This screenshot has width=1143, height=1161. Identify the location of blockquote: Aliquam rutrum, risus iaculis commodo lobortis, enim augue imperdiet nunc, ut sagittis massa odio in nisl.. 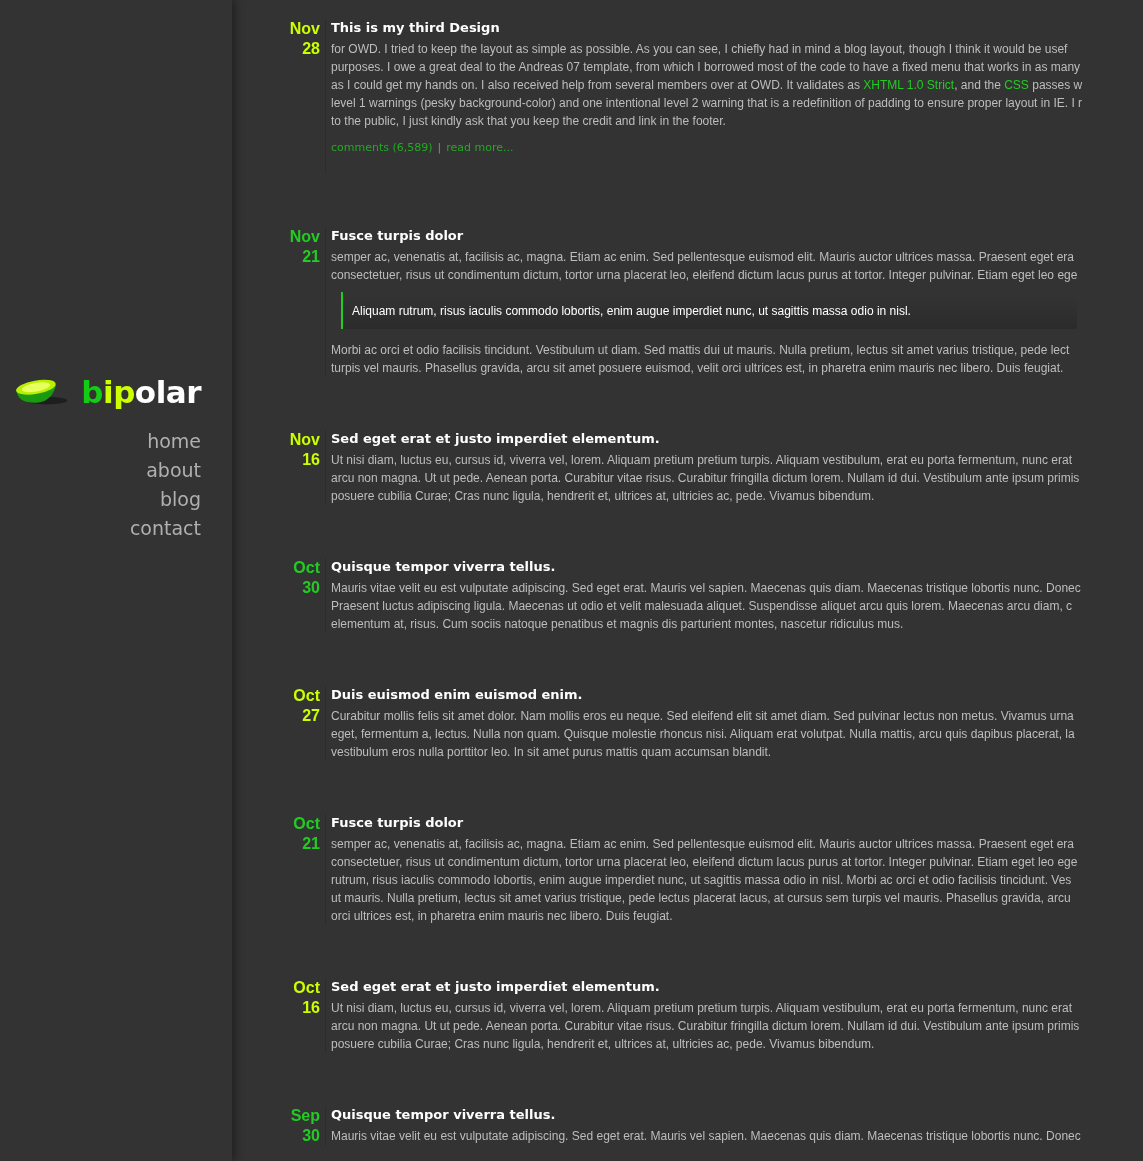
(709, 310).